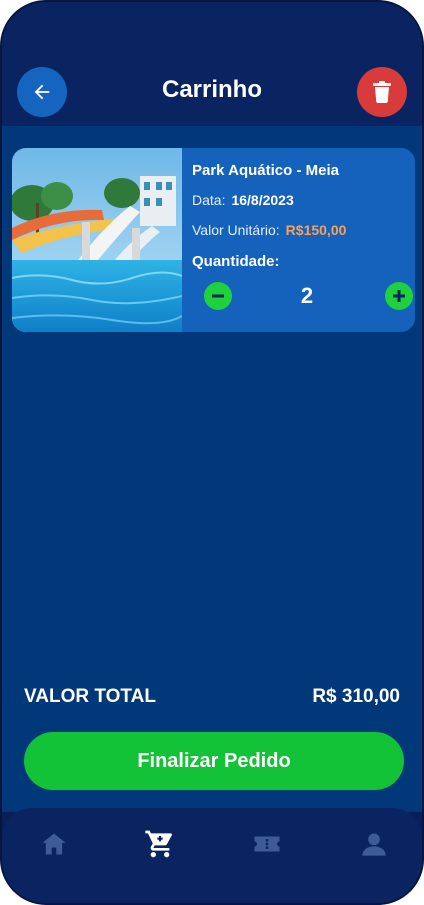 The width and height of the screenshot is (424, 905). I want to click on date-value: 16/8/2023, so click(262, 200).